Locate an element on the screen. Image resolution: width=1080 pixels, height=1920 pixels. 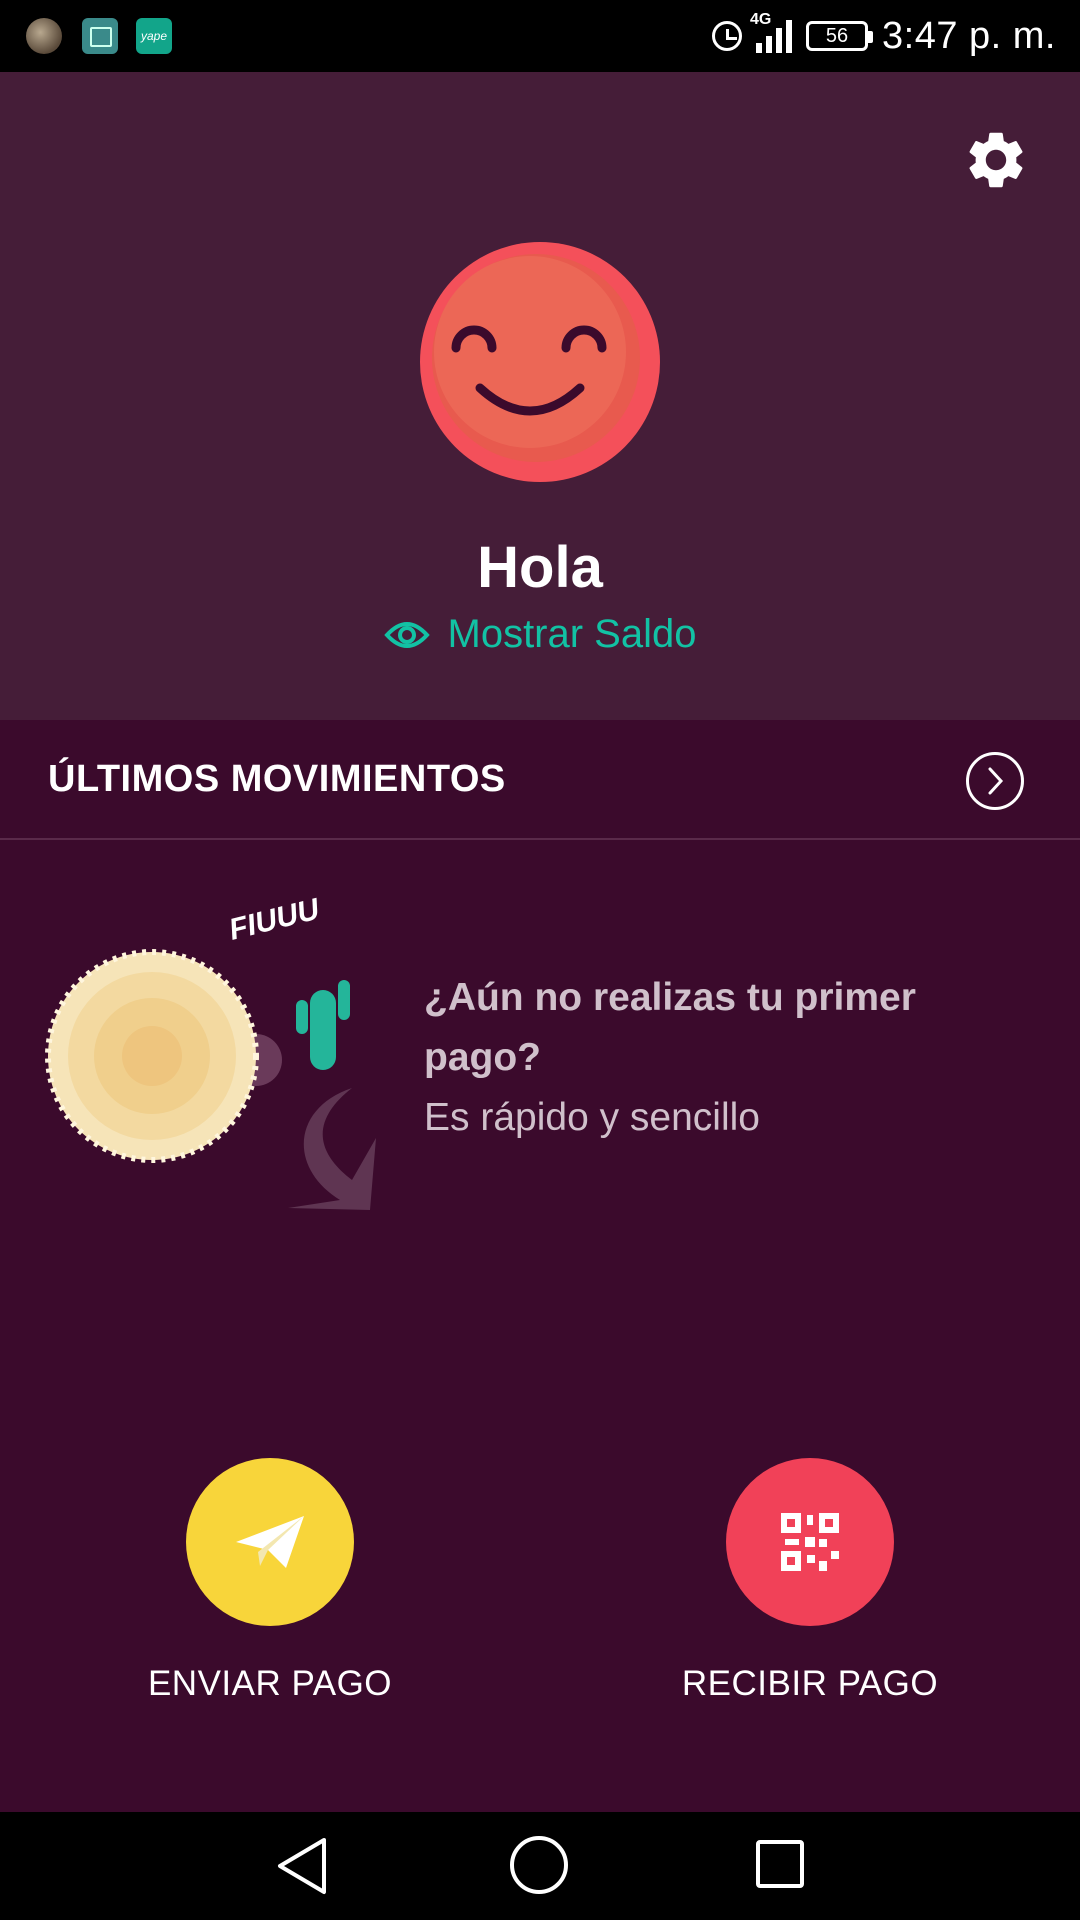
chevron-right-glyph is located at coordinates (996, 781).